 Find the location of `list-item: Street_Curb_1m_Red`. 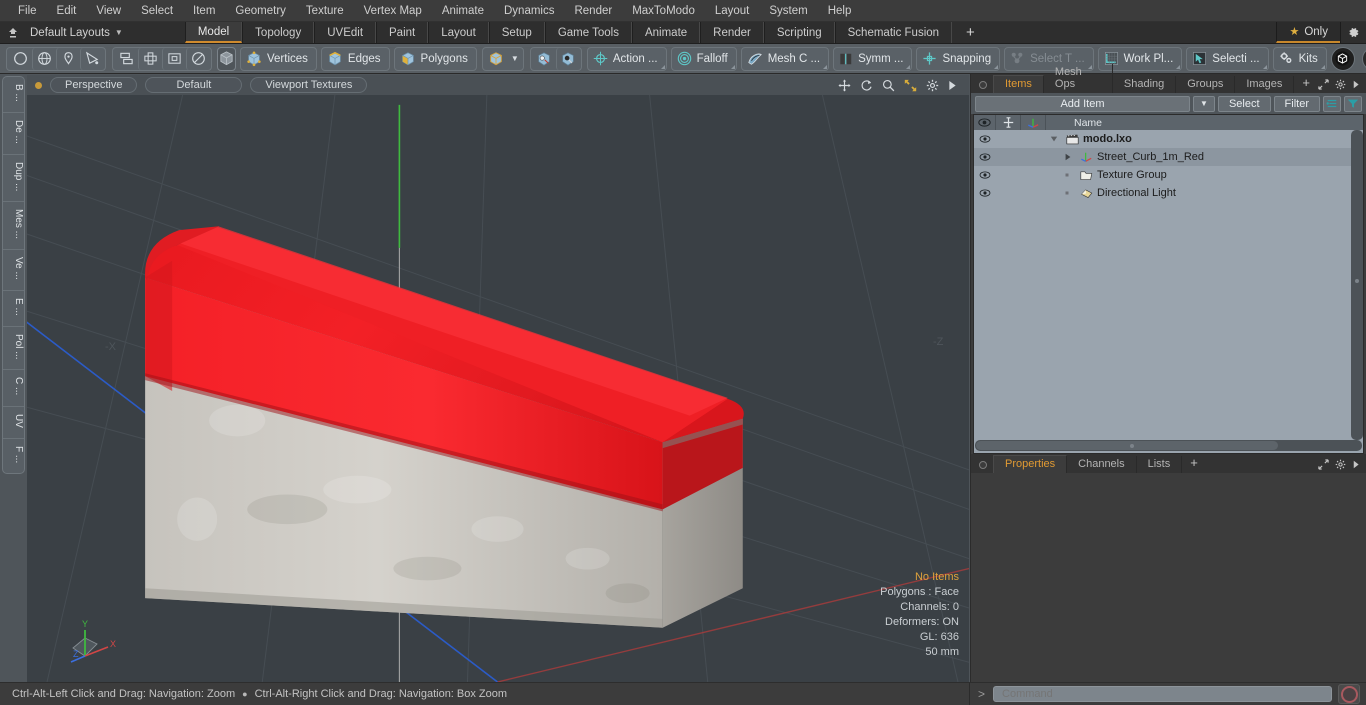

list-item: Street_Curb_1m_Red is located at coordinates (1168, 157).